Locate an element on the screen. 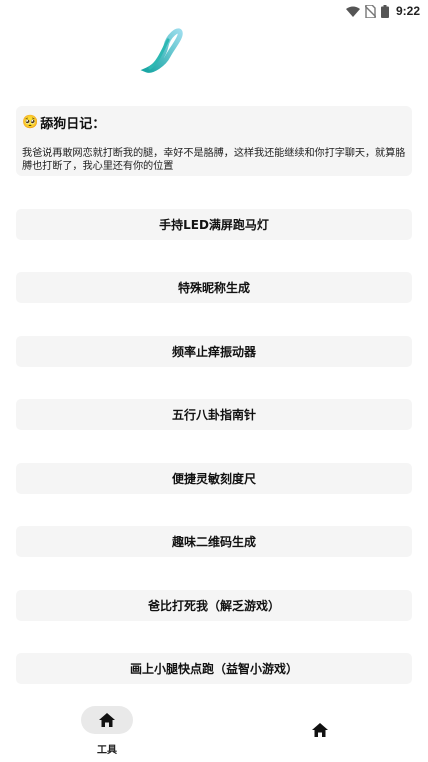 This screenshot has width=428, height=762. tool-button-label: 手持LED满屏跑马灯 is located at coordinates (214, 225).